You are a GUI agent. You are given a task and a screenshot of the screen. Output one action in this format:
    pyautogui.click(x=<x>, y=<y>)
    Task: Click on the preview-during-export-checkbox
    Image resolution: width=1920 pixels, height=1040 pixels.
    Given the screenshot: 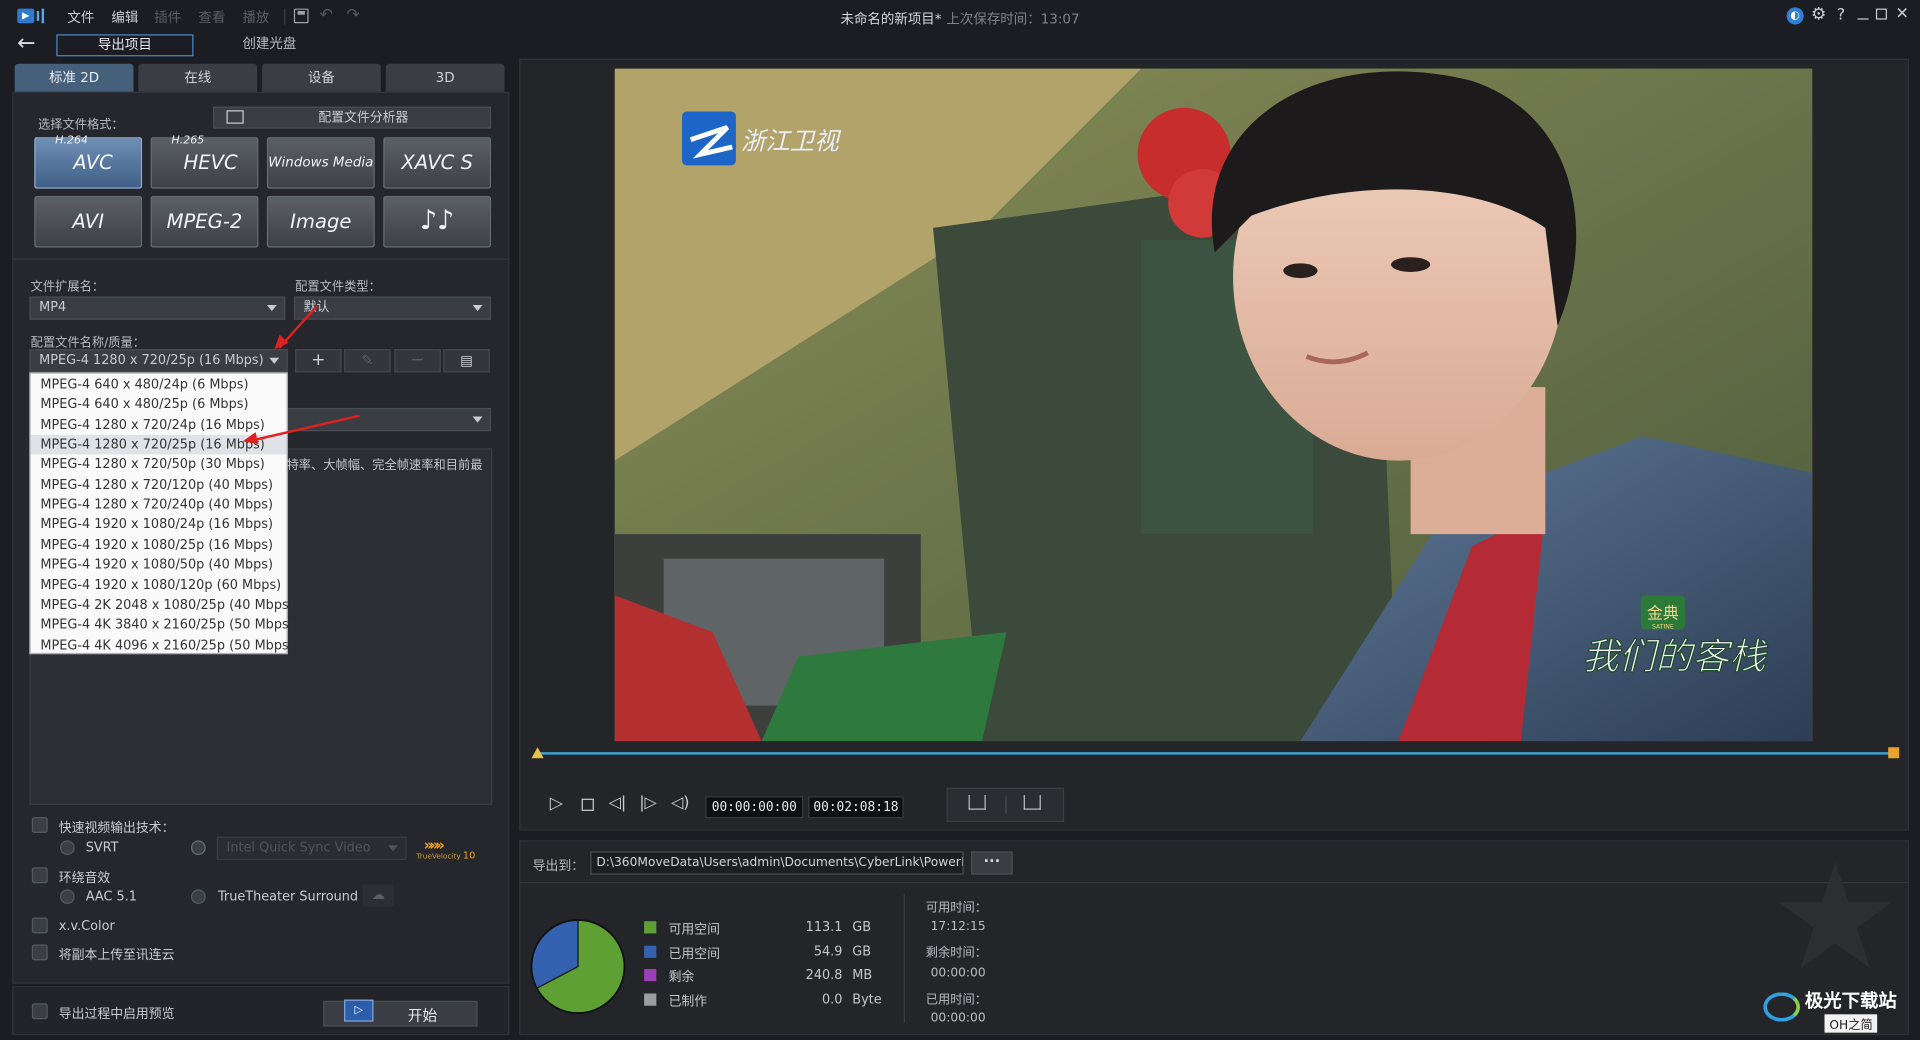 What is the action you would take?
    pyautogui.click(x=39, y=1011)
    